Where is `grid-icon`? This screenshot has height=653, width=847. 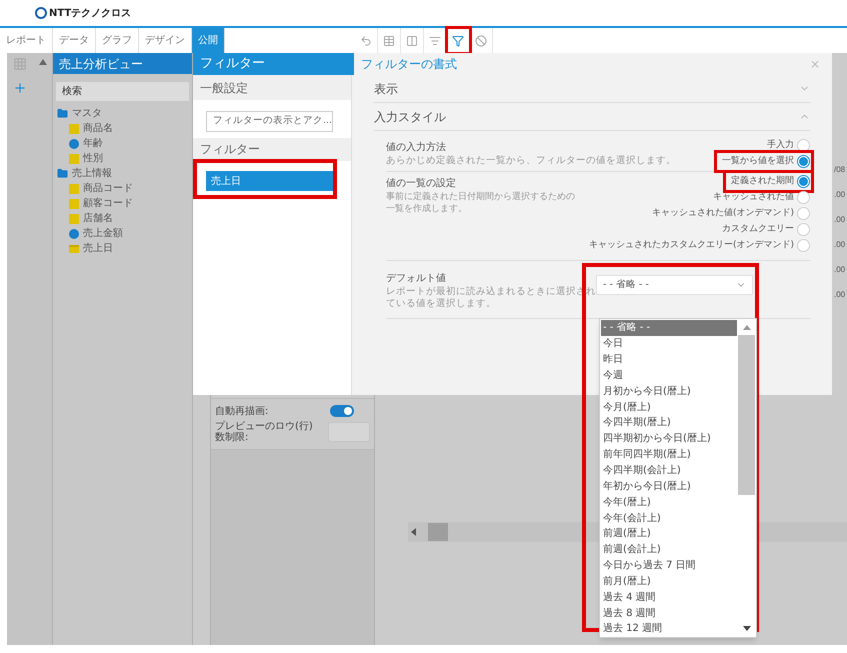
grid-icon is located at coordinates (20, 64).